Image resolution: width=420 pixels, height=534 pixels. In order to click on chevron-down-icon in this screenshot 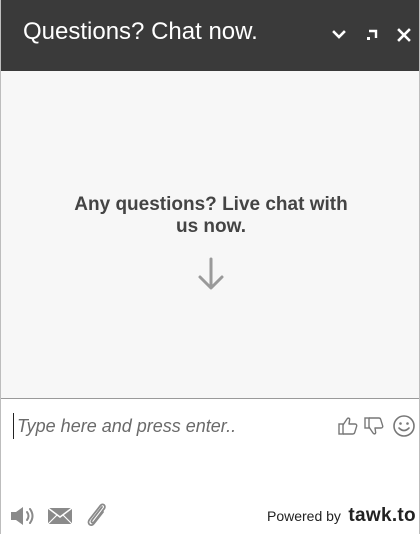, I will do `click(339, 34)`.